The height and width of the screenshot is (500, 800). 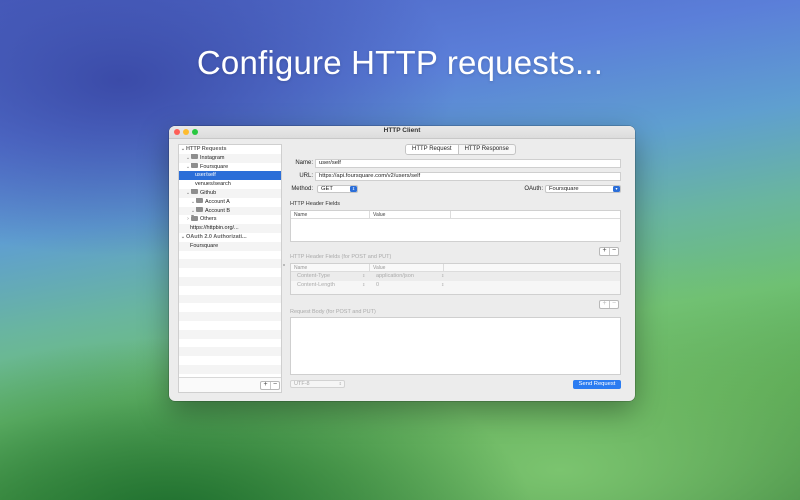 I want to click on remove-post-header-button: −, so click(x=613, y=304).